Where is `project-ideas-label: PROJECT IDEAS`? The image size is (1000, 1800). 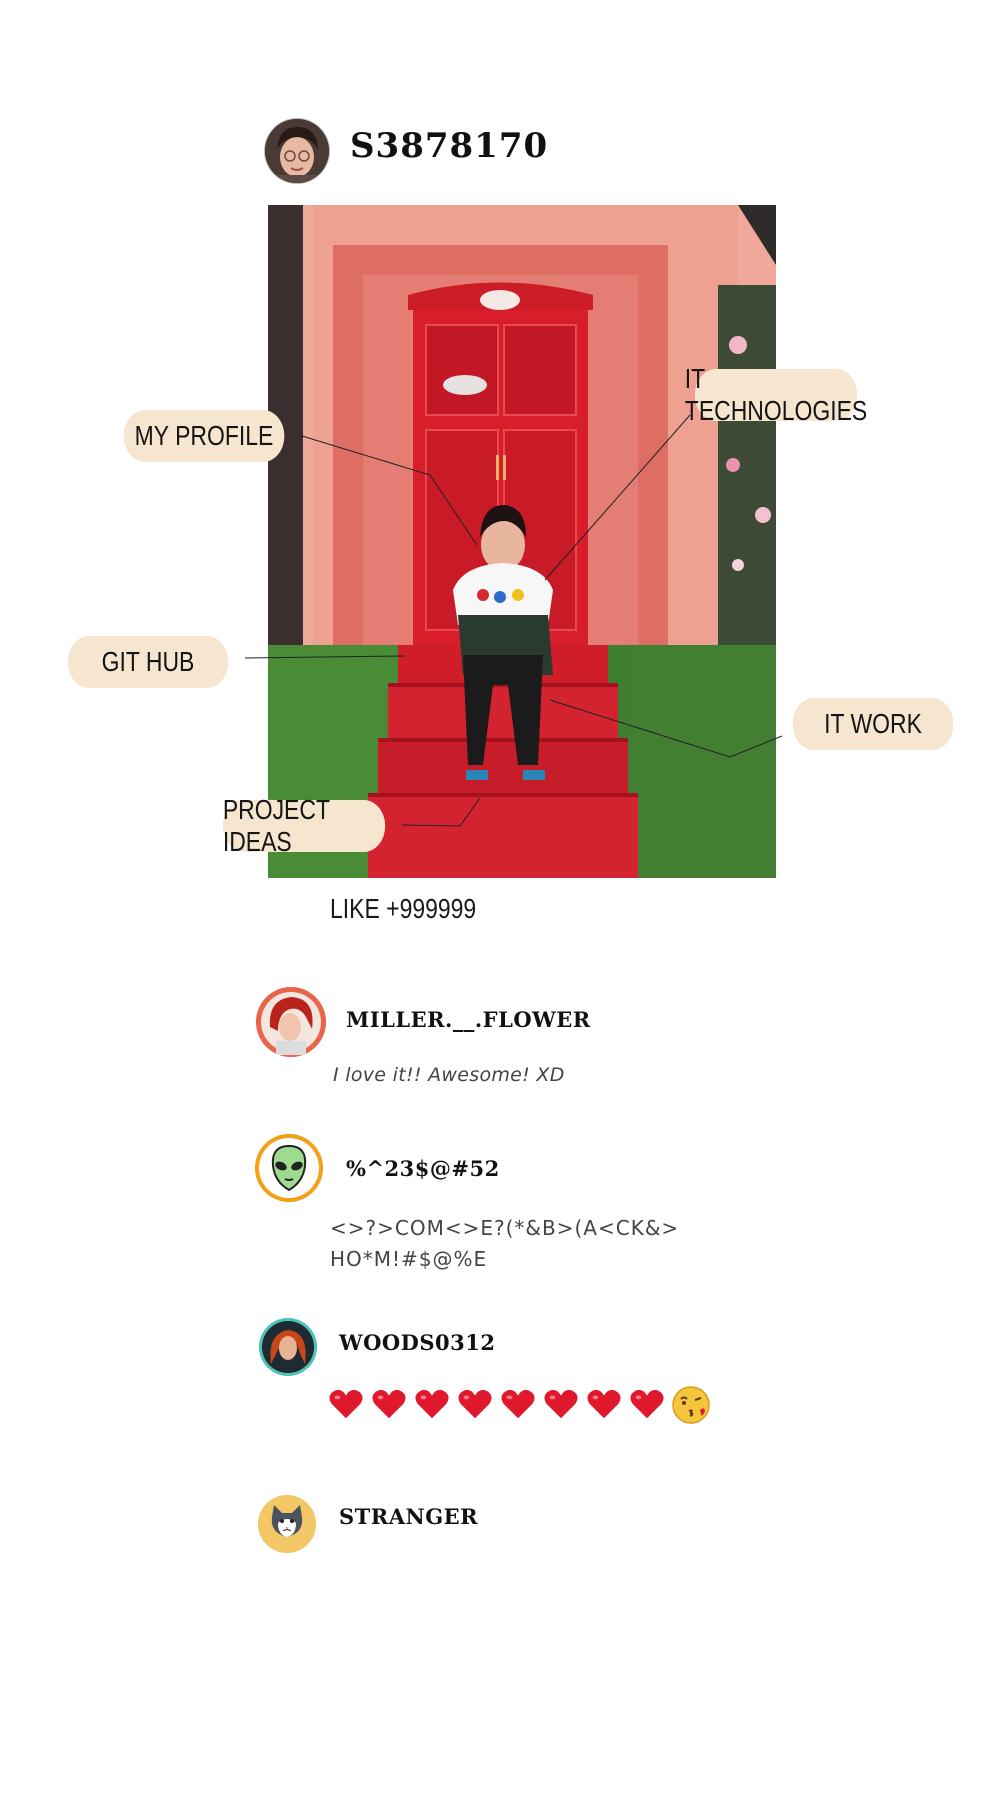
project-ideas-label: PROJECT IDEAS is located at coordinates (276, 825).